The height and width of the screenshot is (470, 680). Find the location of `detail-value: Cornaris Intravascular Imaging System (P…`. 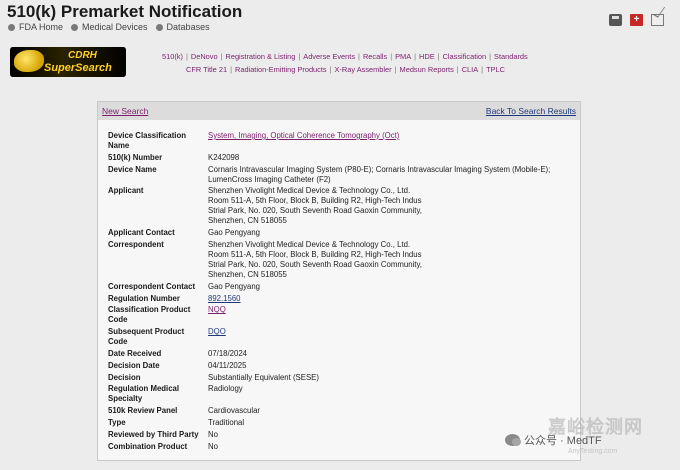

detail-value: Cornaris Intravascular Imaging System (P… is located at coordinates (379, 174).